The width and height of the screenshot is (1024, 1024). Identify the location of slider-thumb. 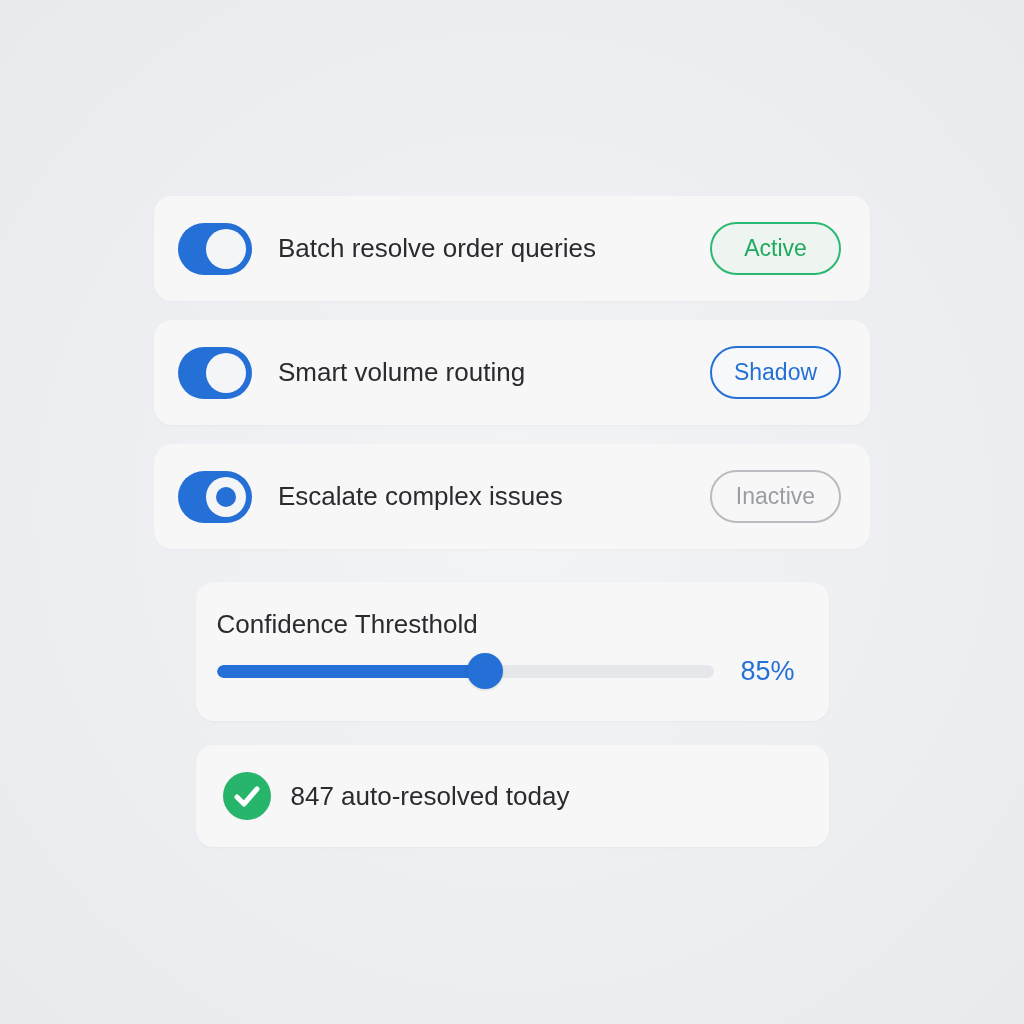
(484, 671).